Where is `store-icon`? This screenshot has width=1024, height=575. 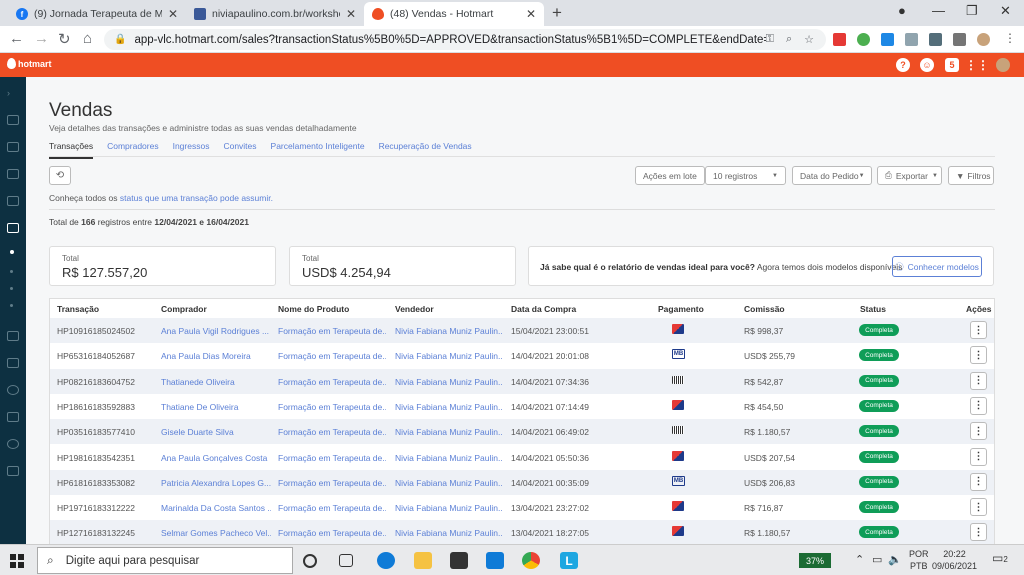
store-icon is located at coordinates (459, 560).